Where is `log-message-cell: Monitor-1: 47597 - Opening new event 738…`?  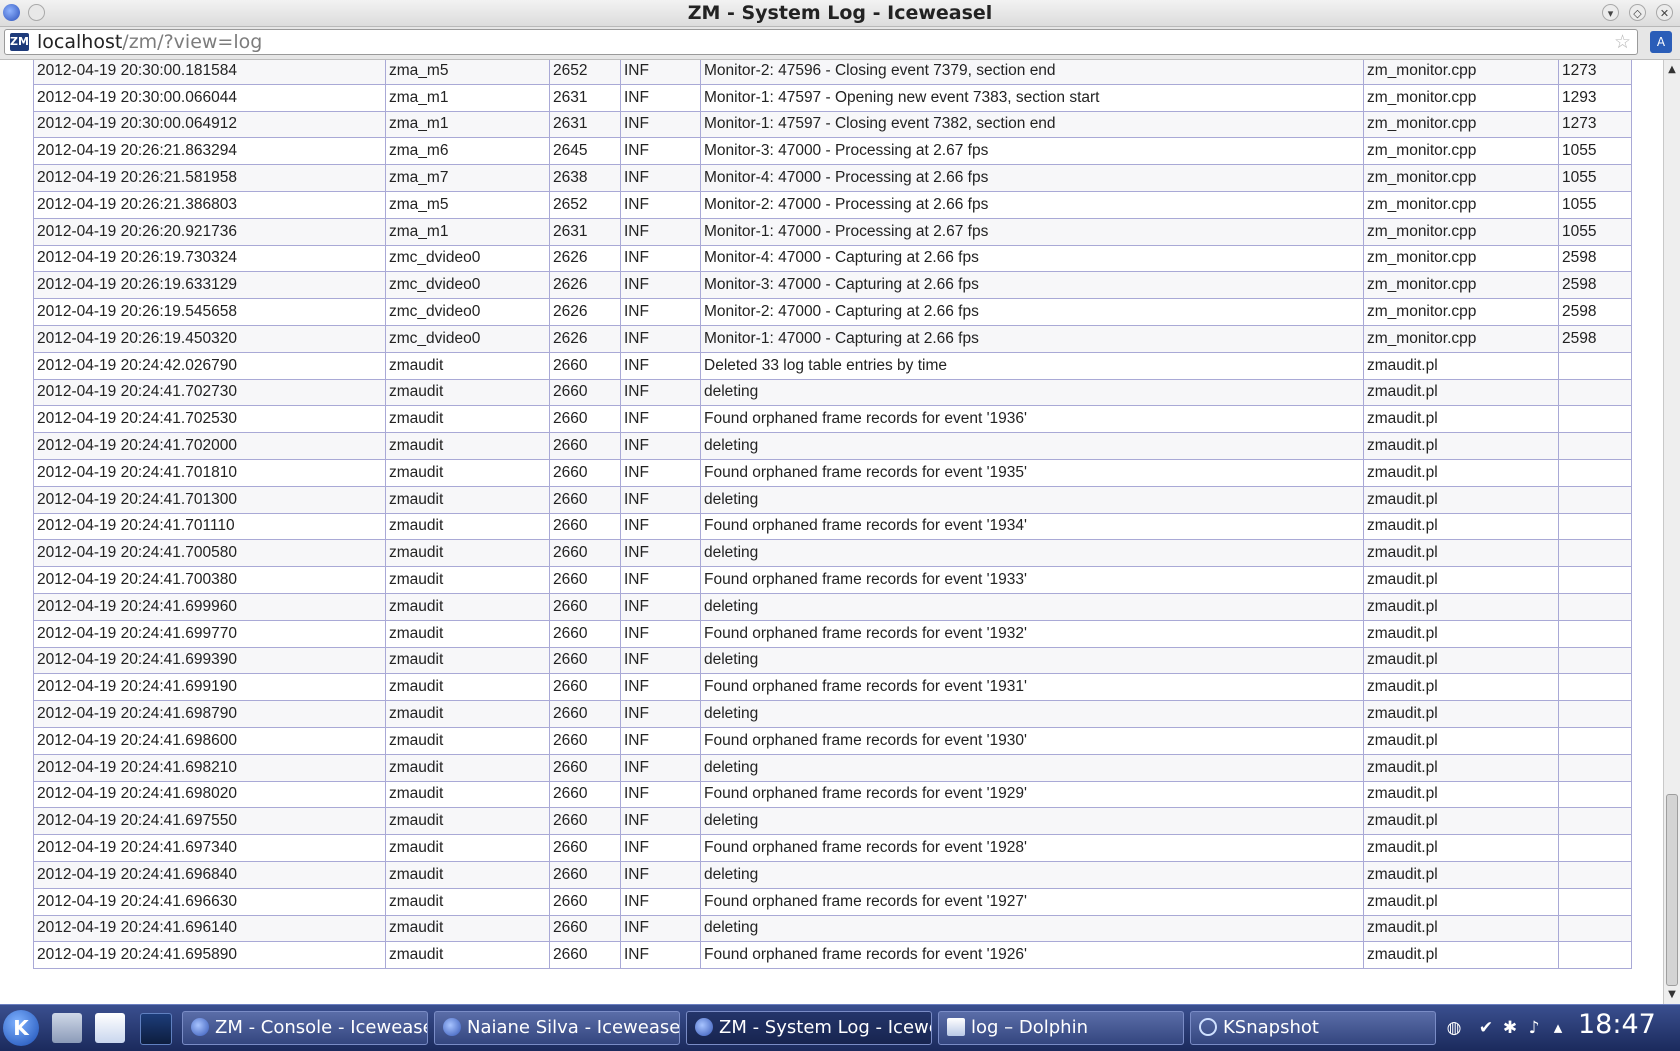
log-message-cell: Monitor-1: 47597 - Opening new event 738… is located at coordinates (1032, 97).